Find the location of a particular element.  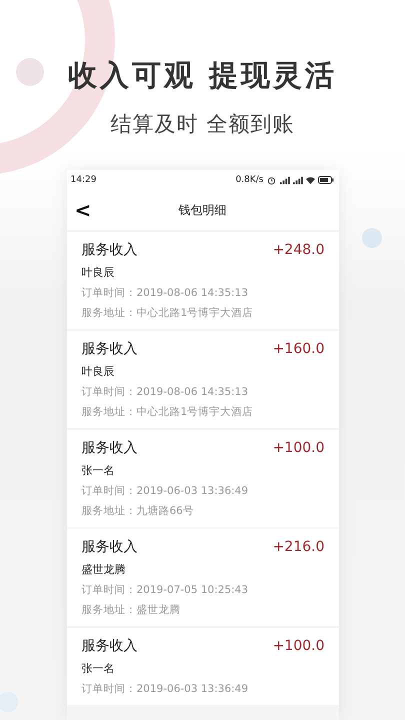

income-record: 服务收入 +160.0 叶良辰 订单时间：2019-08-06 14:35:13 服务地址：中心北路1号博宇大酒店 is located at coordinates (202, 379).